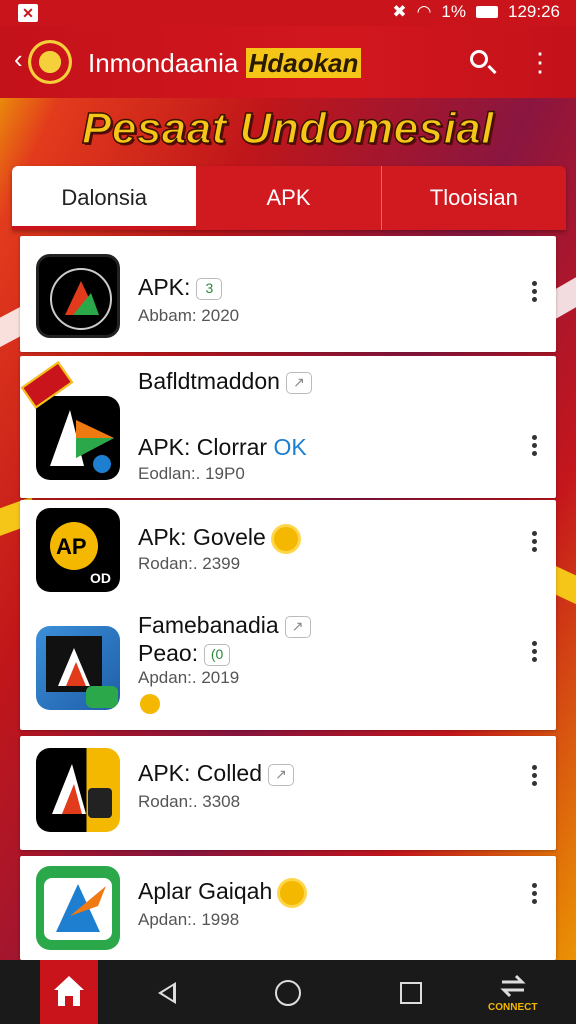  I want to click on app-meta: Apdan:. 2019, so click(189, 677).